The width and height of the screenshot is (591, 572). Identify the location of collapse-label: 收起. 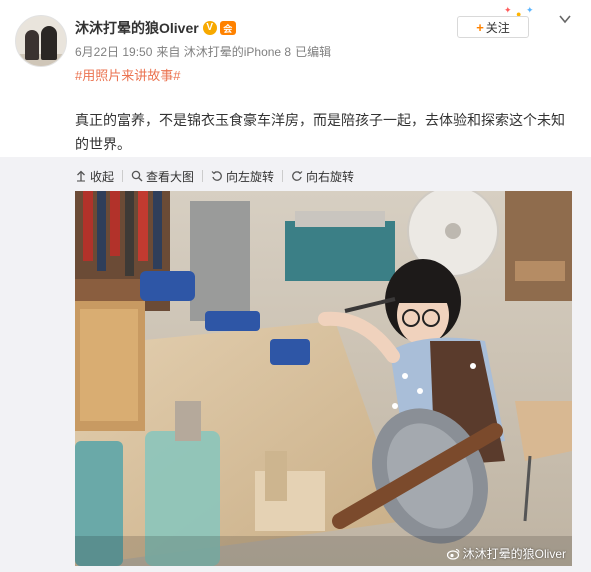
(102, 176).